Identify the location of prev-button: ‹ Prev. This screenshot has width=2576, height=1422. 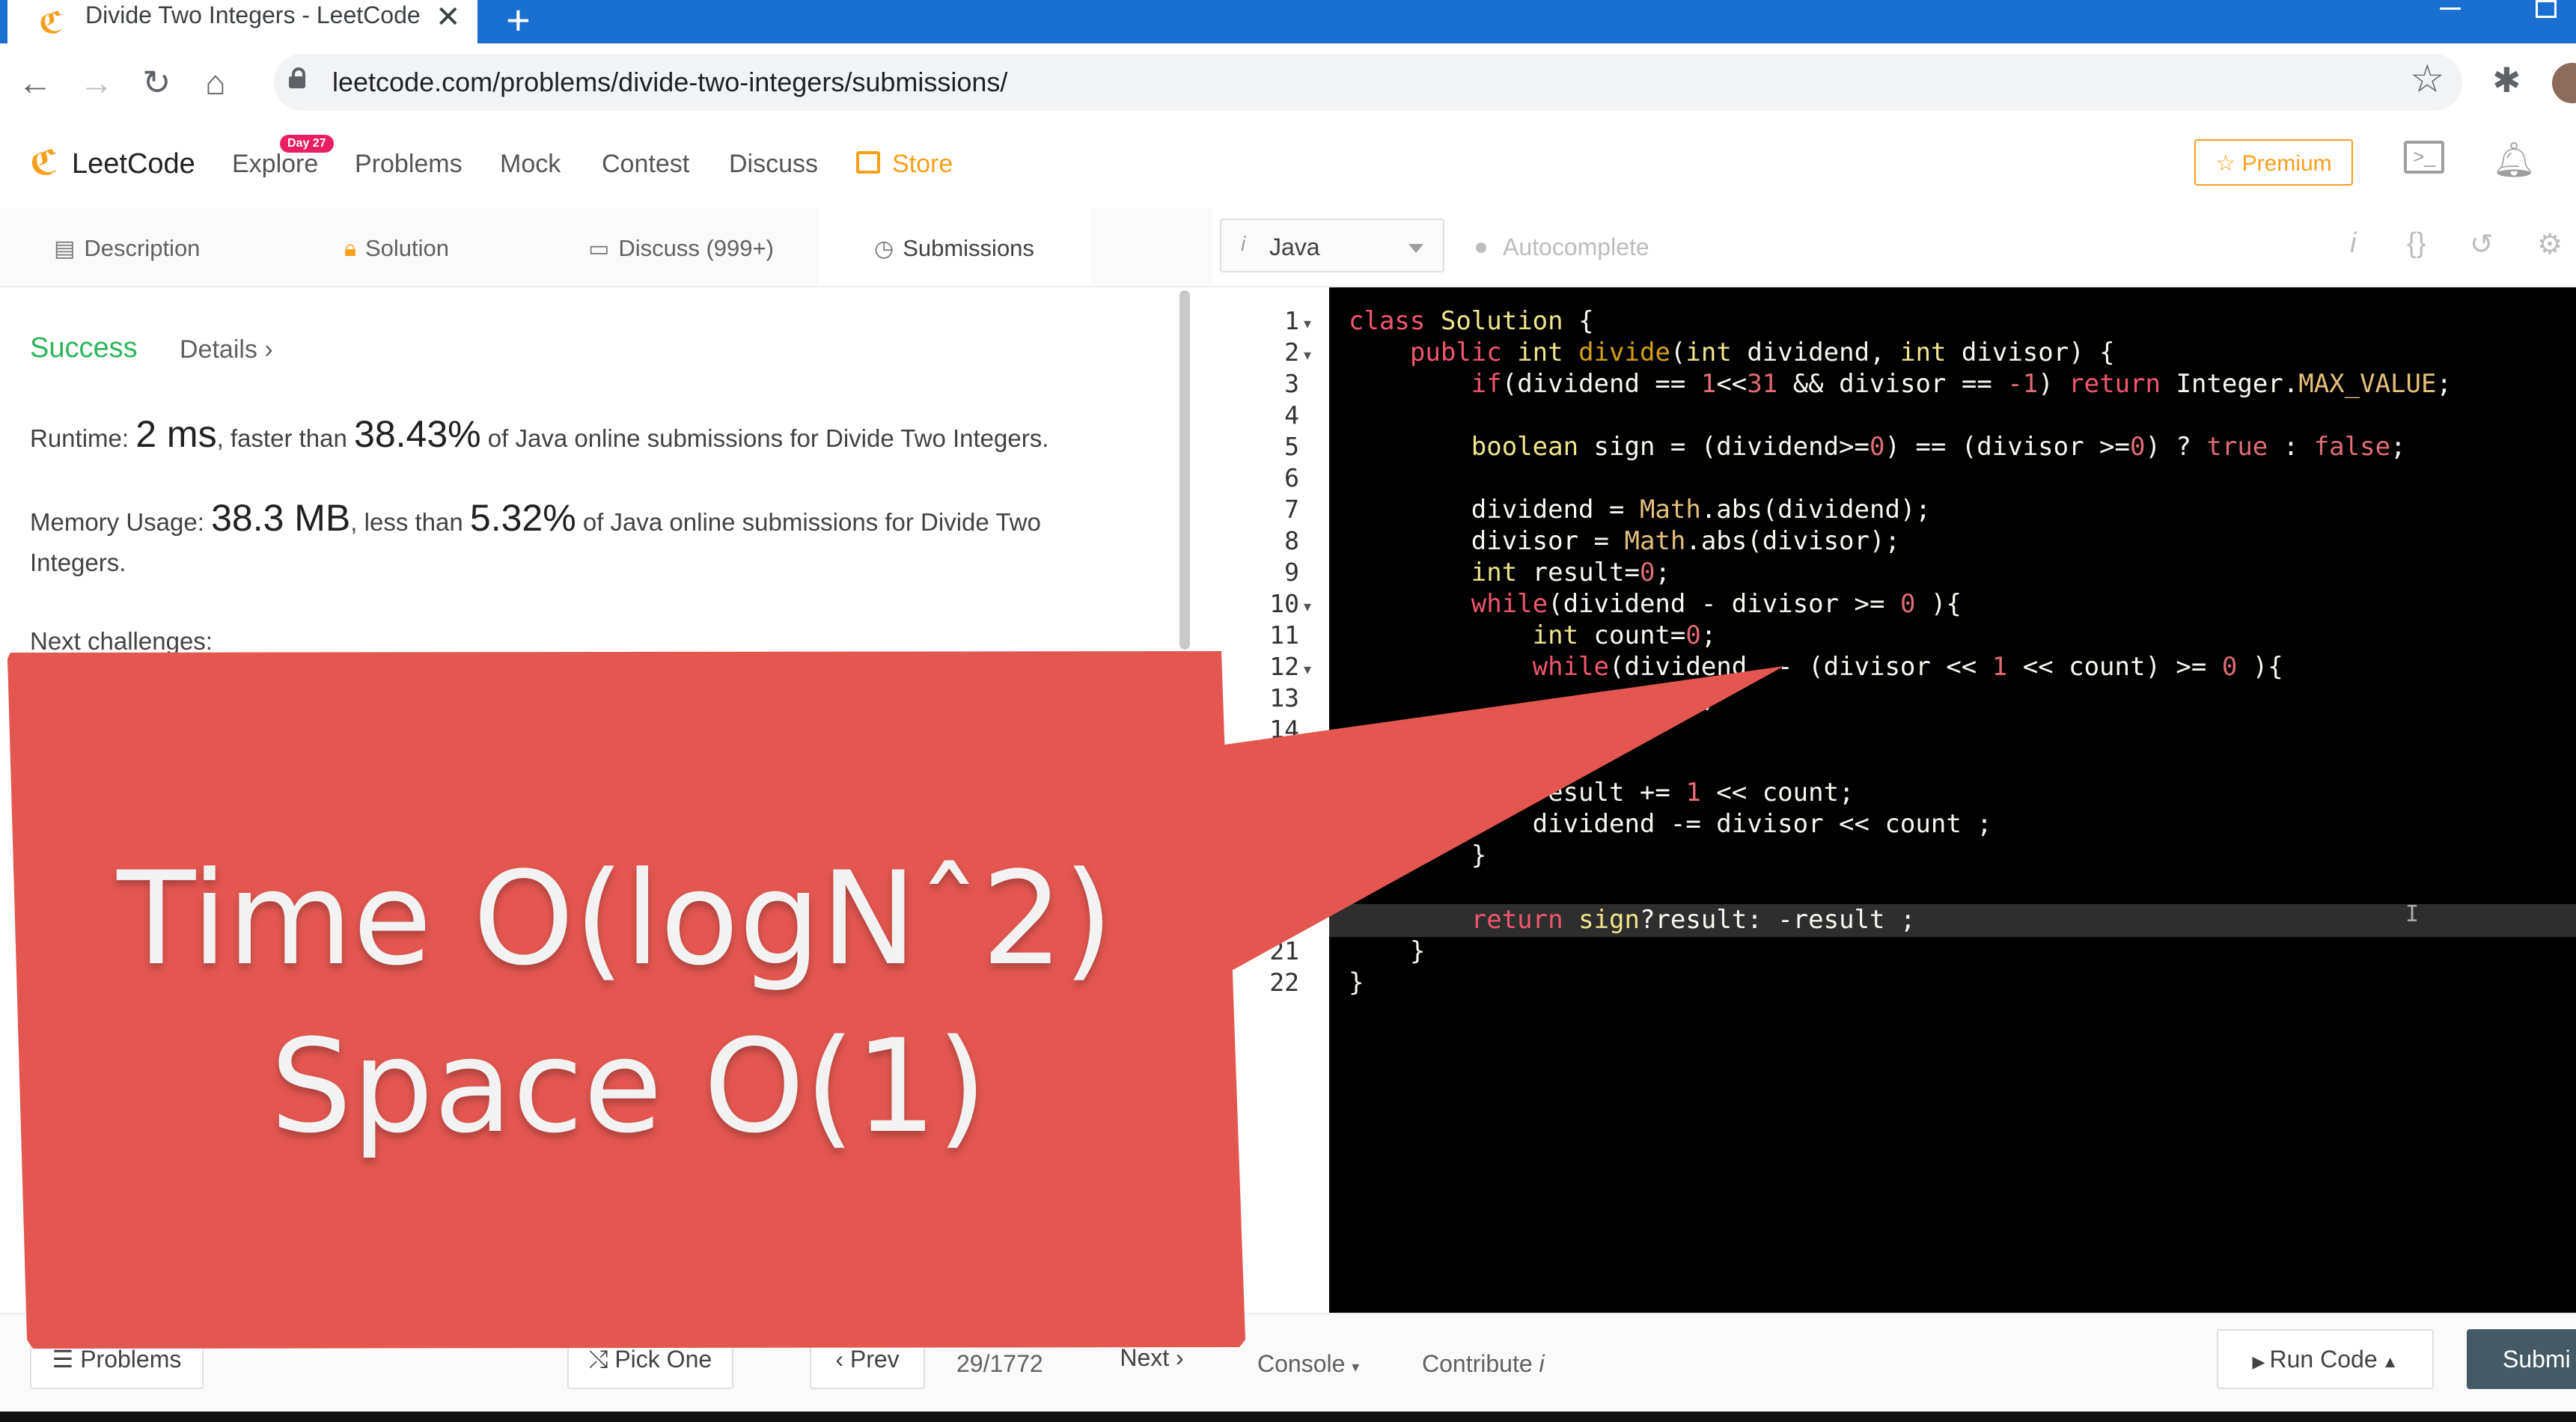
(868, 1359).